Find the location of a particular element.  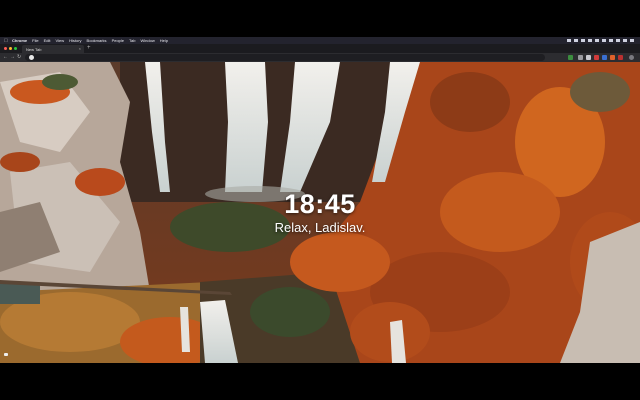

letterbox-bottom is located at coordinates (320, 381).